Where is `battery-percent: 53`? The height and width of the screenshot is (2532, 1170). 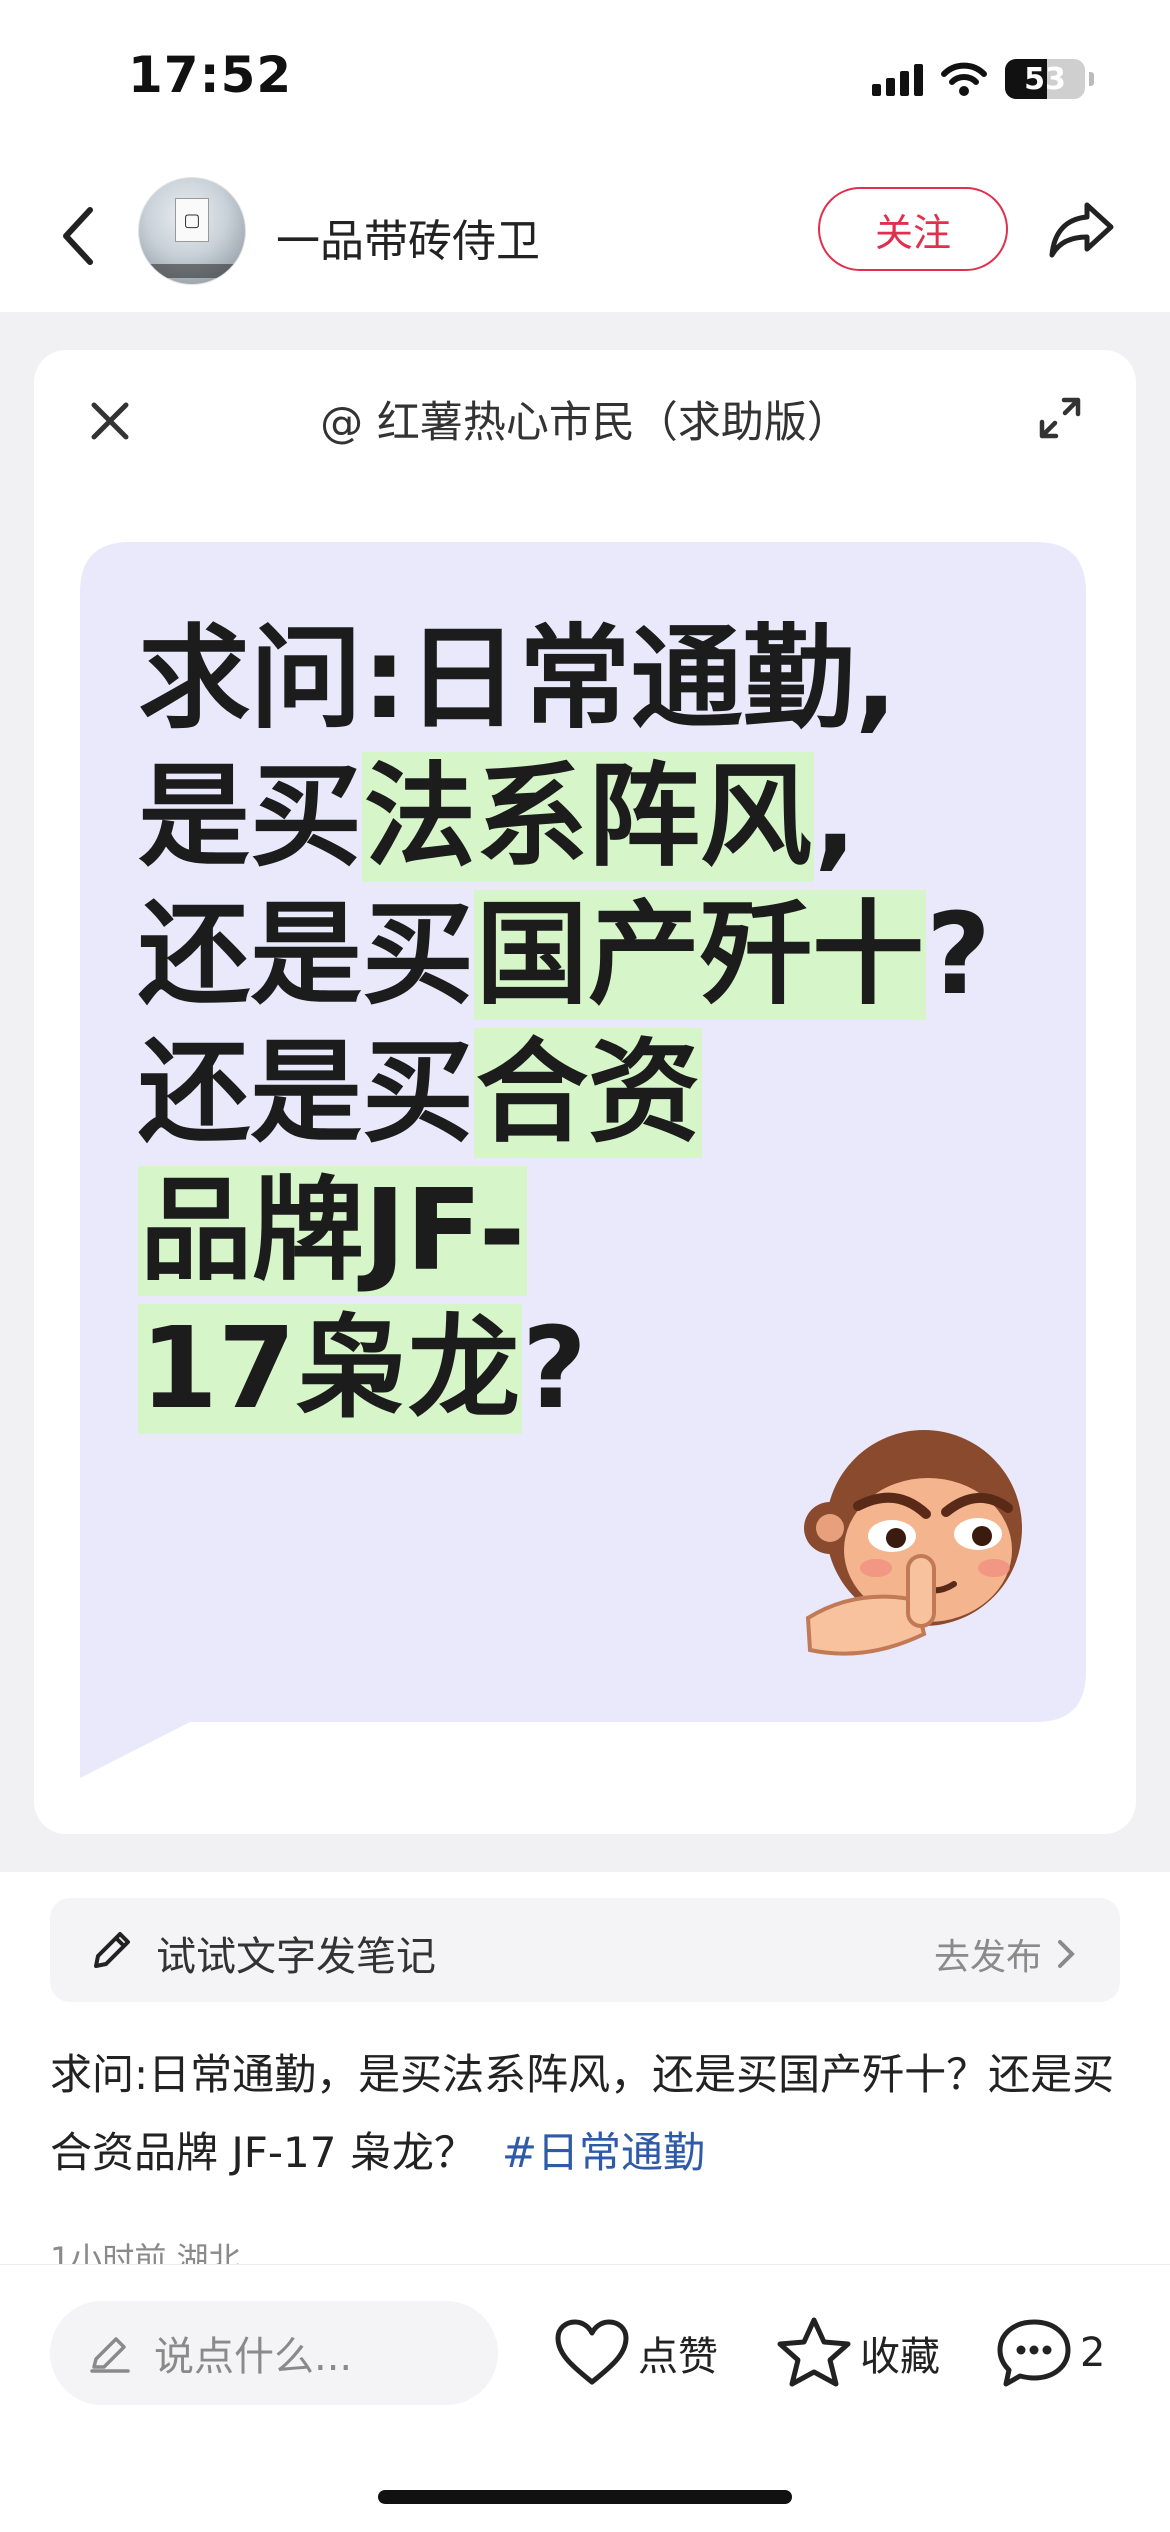 battery-percent: 53 is located at coordinates (1045, 79).